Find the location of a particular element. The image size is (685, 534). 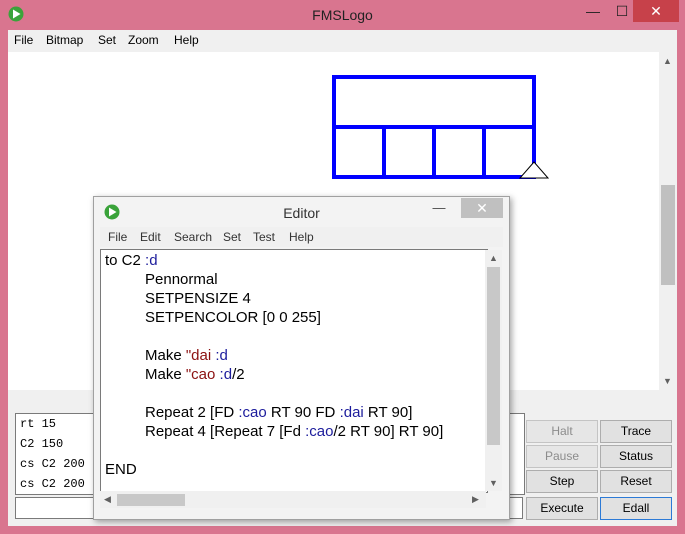

code-line: Make "dai :d is located at coordinates (186, 355).